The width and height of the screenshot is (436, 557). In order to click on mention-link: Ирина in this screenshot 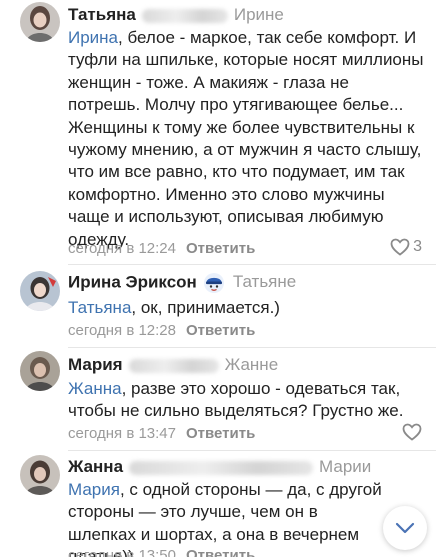, I will do `click(93, 37)`.